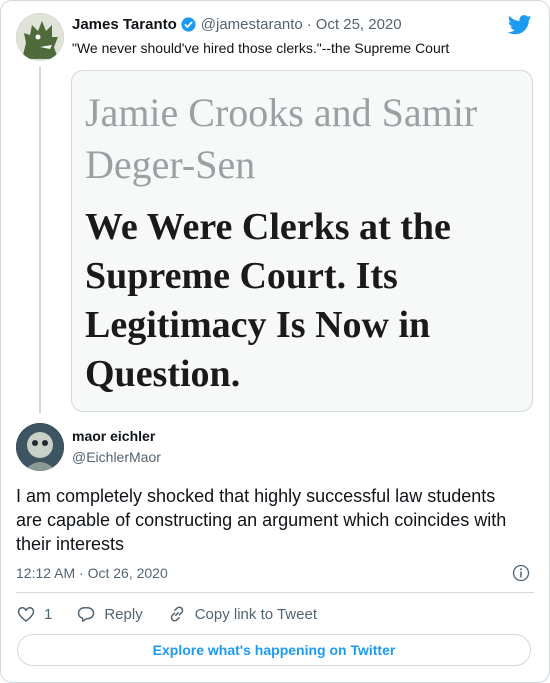  Describe the element at coordinates (252, 24) in the screenshot. I see `quoted-author-handle: @jamestaranto` at that location.